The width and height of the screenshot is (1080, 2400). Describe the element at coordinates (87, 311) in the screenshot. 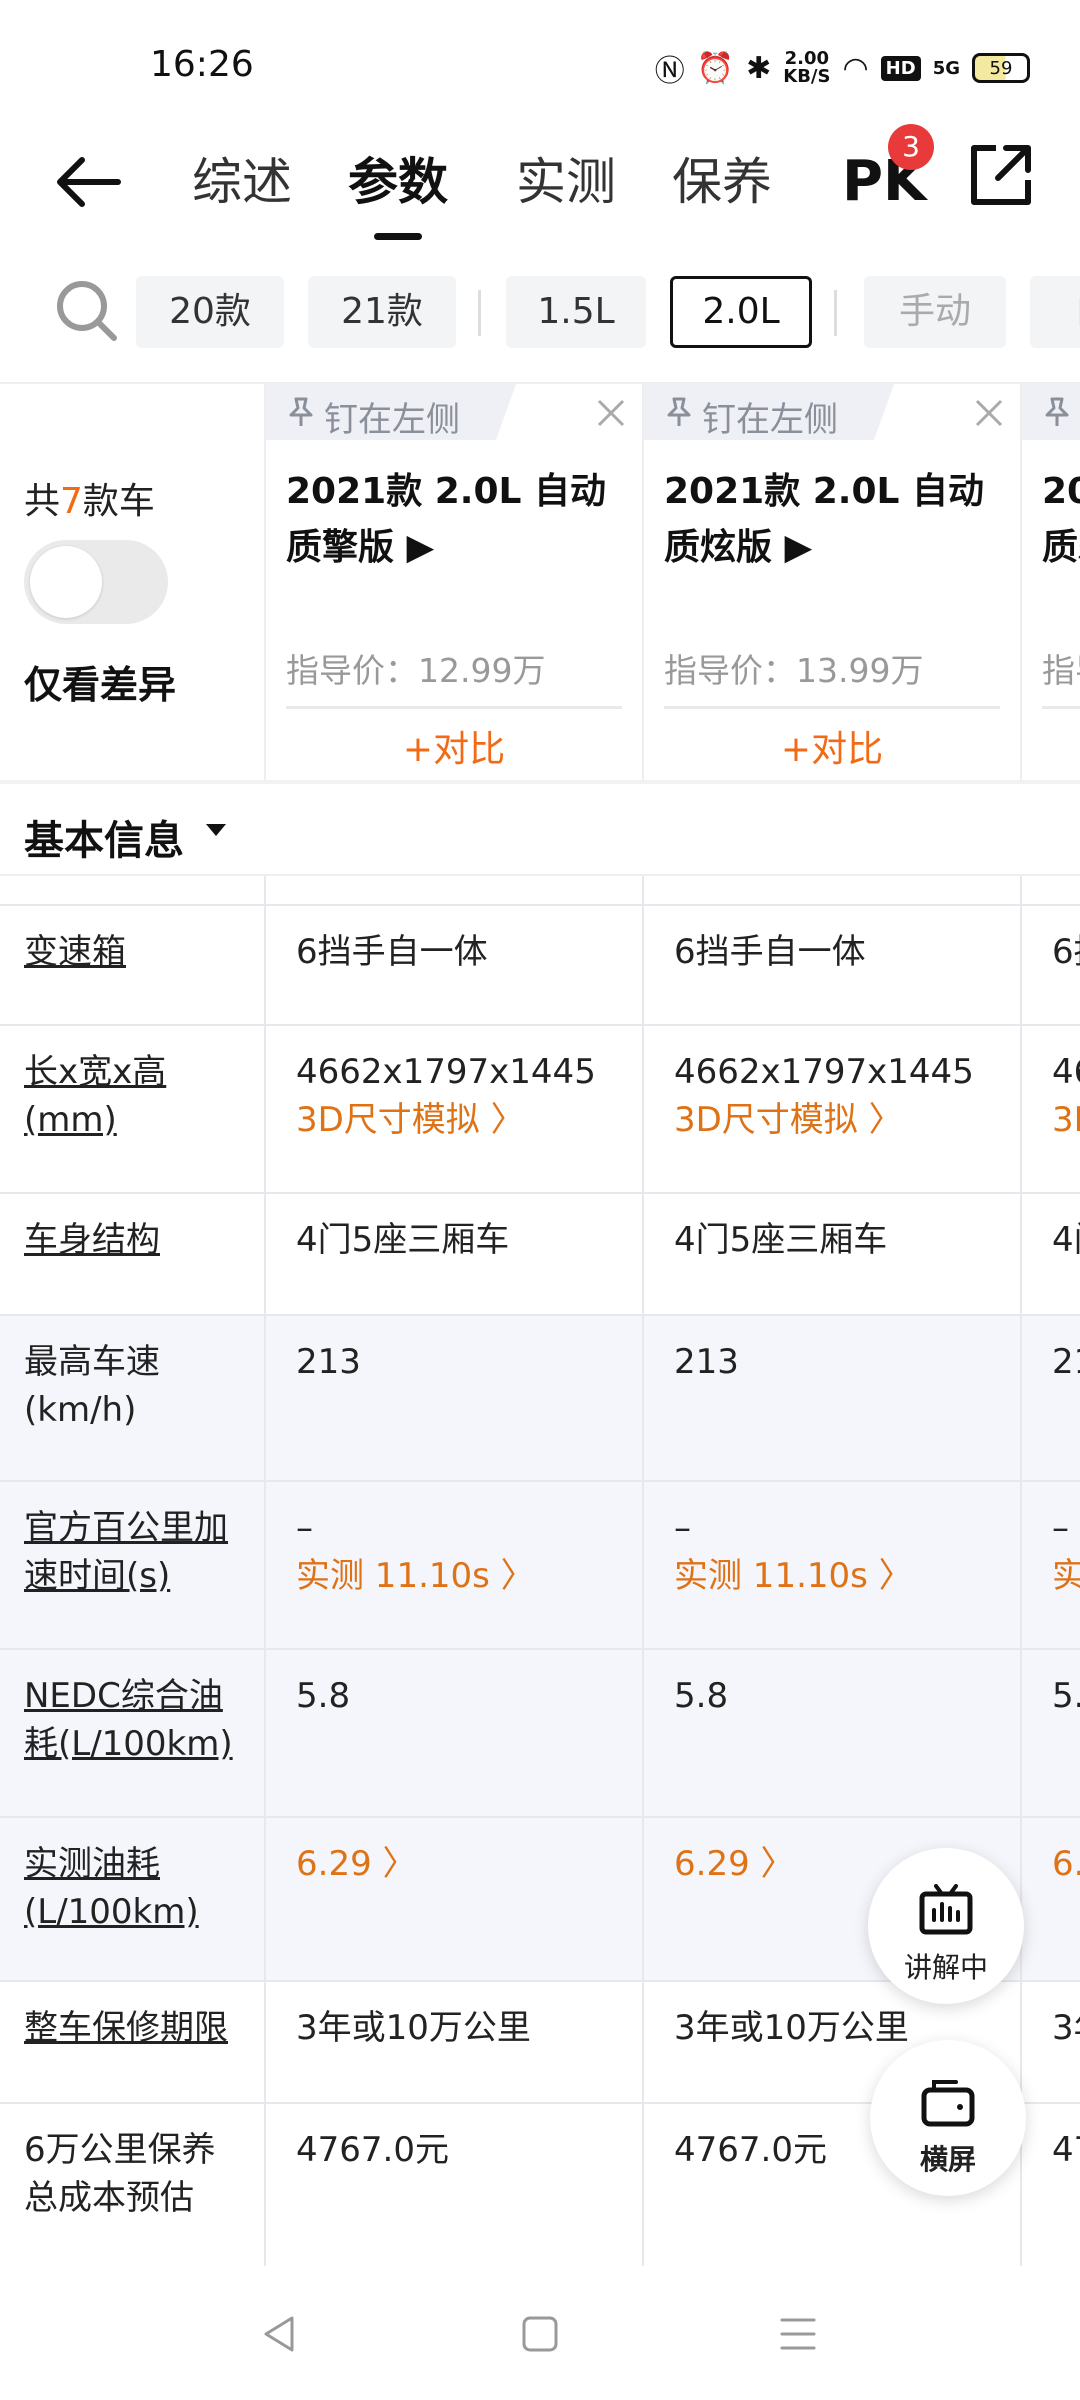

I see `search-icon` at that location.